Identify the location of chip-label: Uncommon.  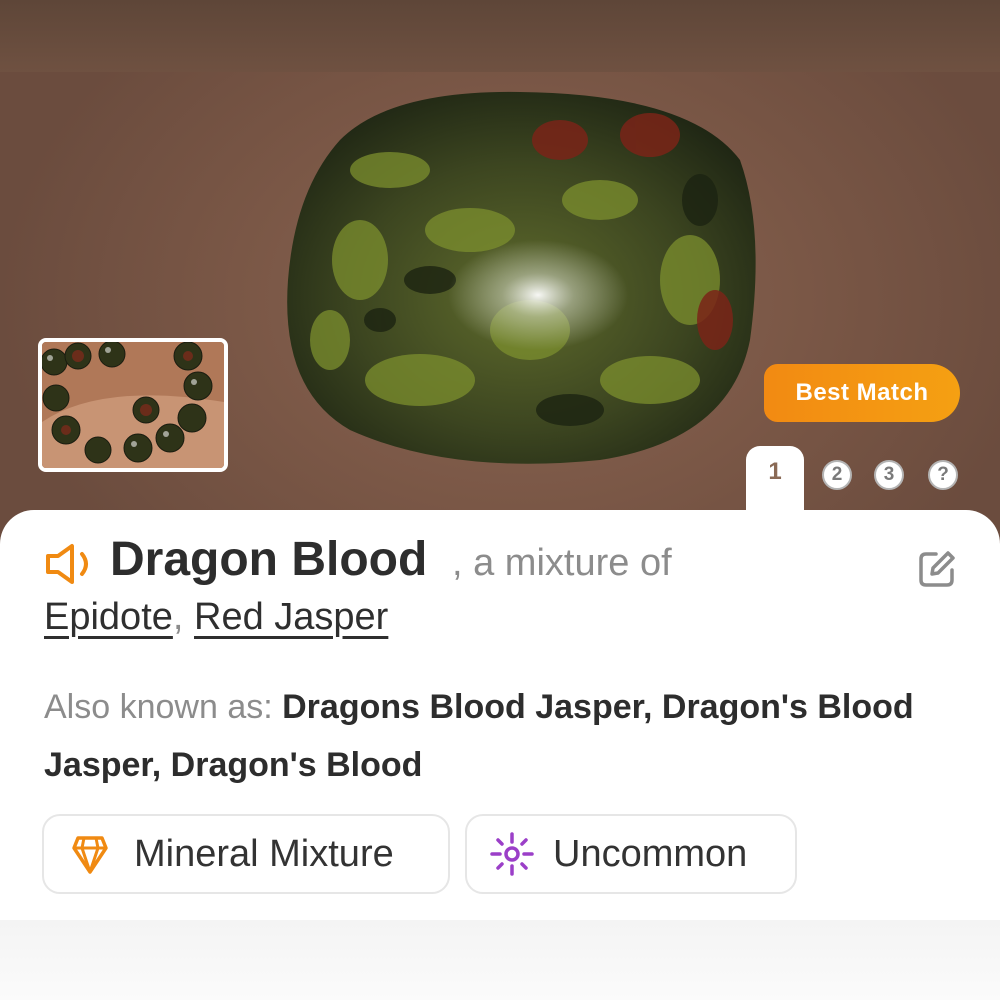
(650, 853).